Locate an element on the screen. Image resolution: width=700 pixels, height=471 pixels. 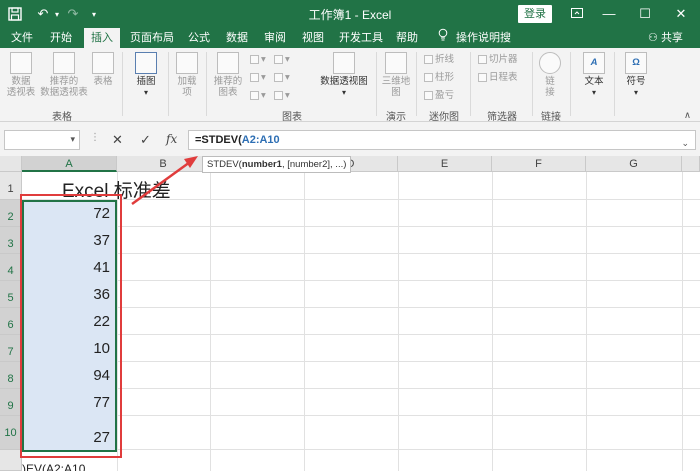
link-globe-icon is located at coordinates (550, 63).